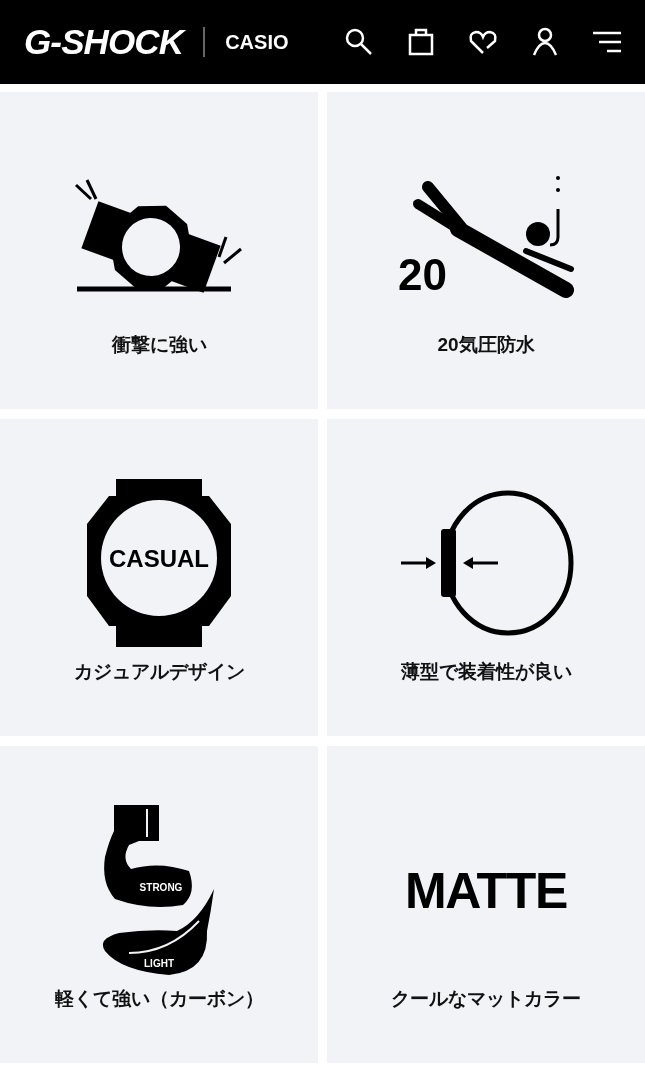 Image resolution: width=645 pixels, height=1080 pixels. What do you see at coordinates (159, 672) in the screenshot?
I see `feature-label: カジュアルデザイン` at bounding box center [159, 672].